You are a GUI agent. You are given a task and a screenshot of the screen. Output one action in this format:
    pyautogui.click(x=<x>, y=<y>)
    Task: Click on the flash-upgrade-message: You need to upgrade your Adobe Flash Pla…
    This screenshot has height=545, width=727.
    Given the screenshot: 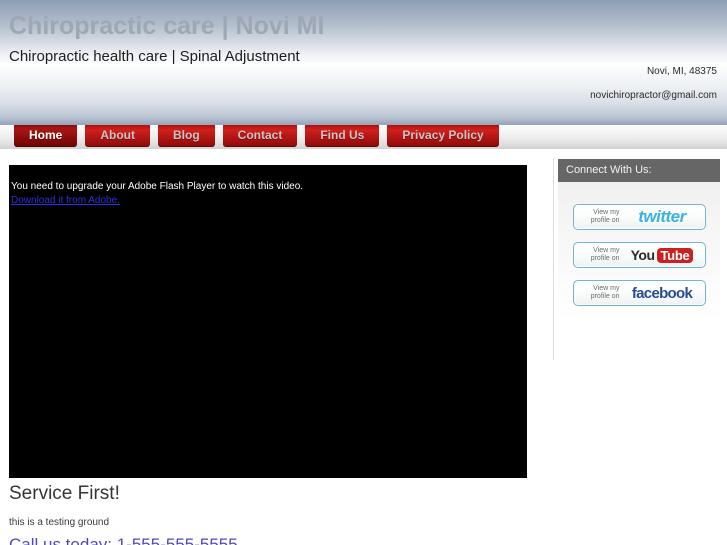 What is the action you would take?
    pyautogui.click(x=157, y=186)
    